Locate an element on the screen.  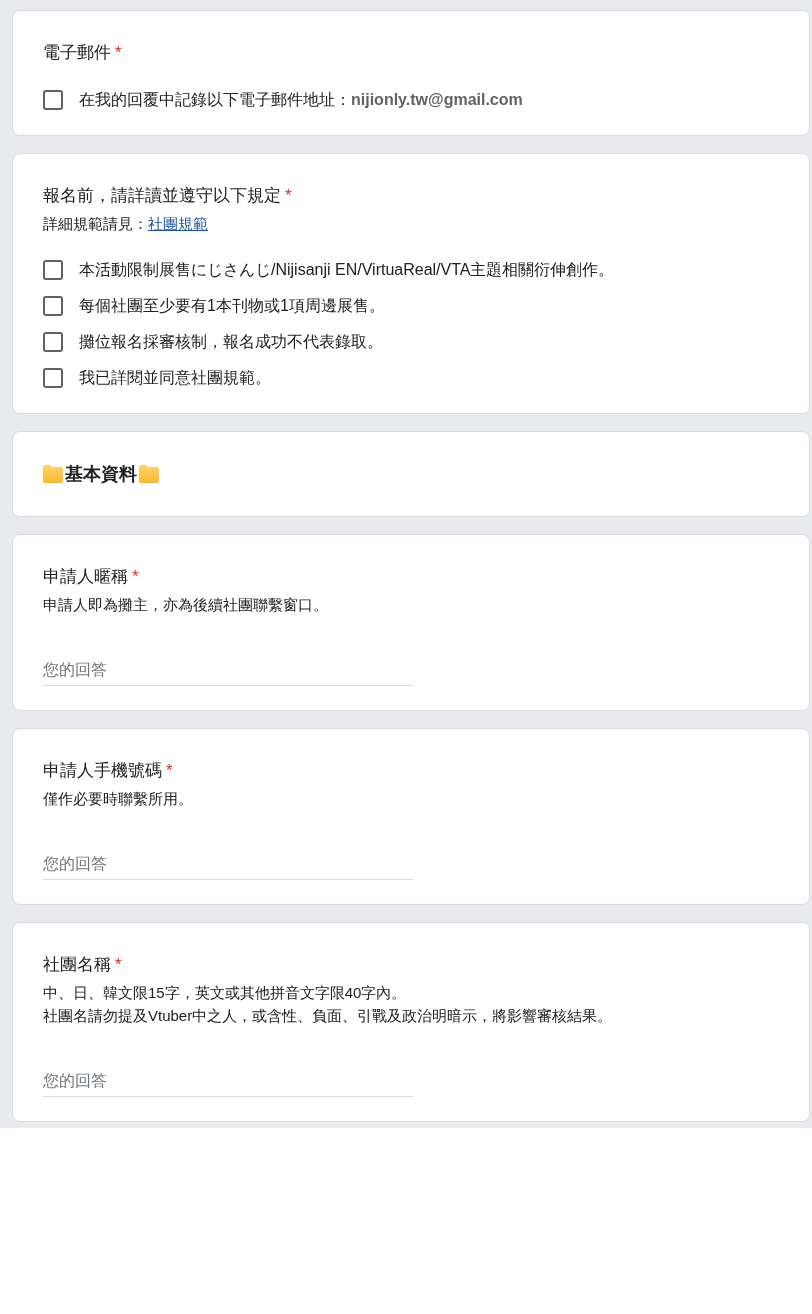
question-title: 報名前，請詳讀並遵守以下規定 is located at coordinates (162, 196).